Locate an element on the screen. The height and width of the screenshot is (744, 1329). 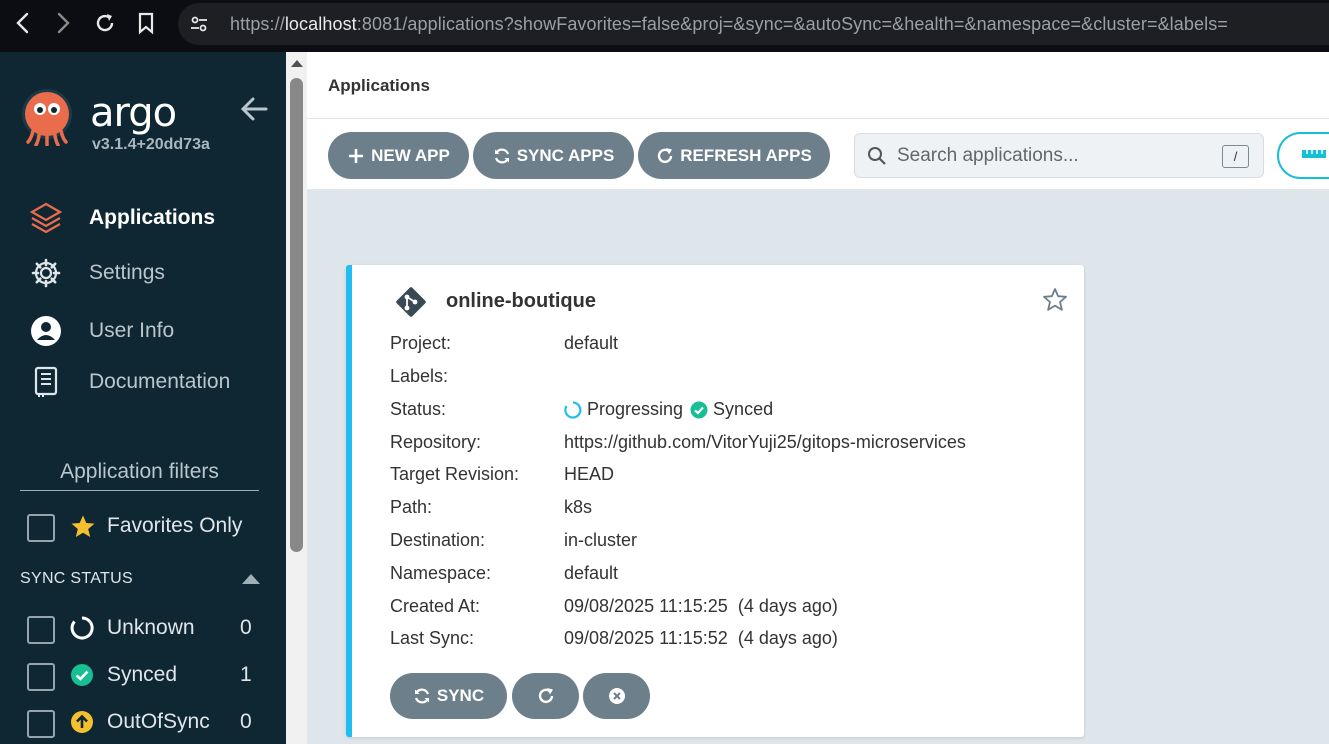
check-circle-icon is located at coordinates (82, 675).